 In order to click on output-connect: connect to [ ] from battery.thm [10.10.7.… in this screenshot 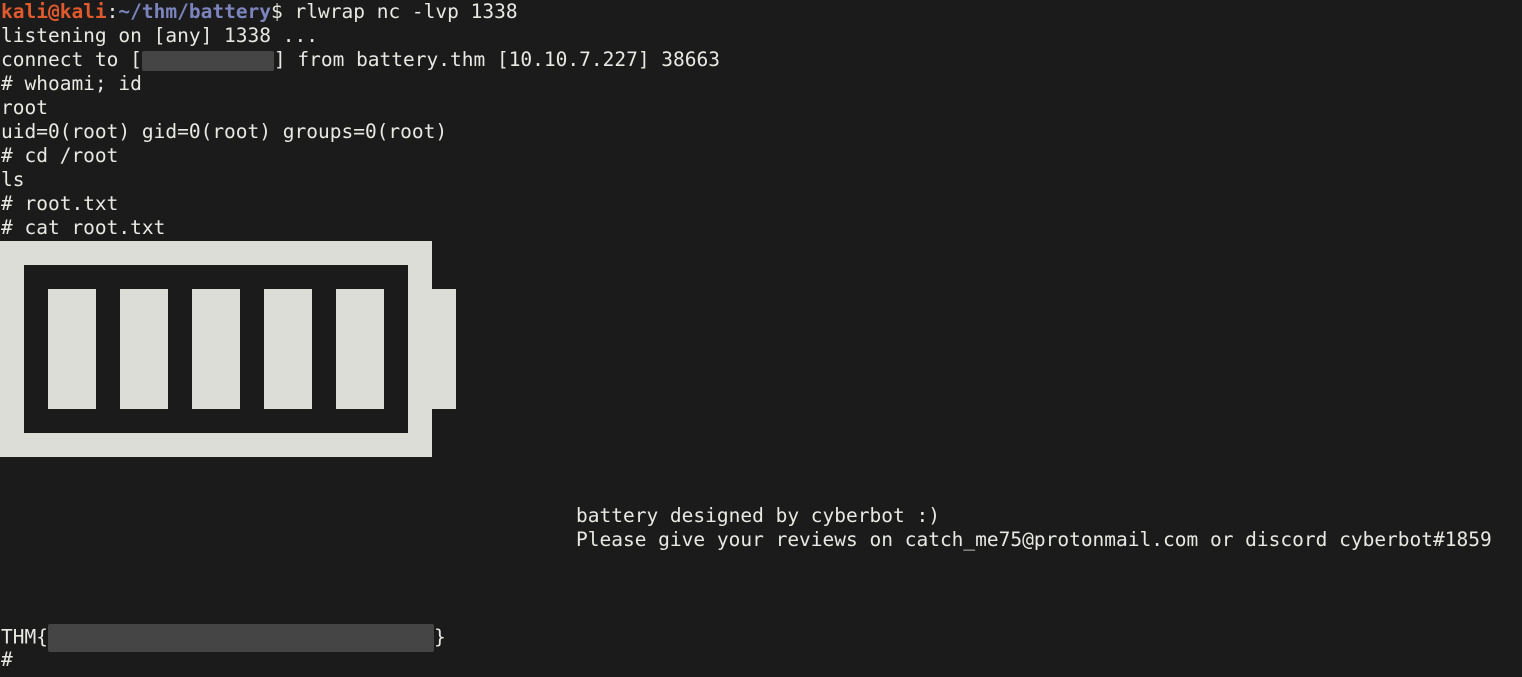, I will do `click(360, 60)`.